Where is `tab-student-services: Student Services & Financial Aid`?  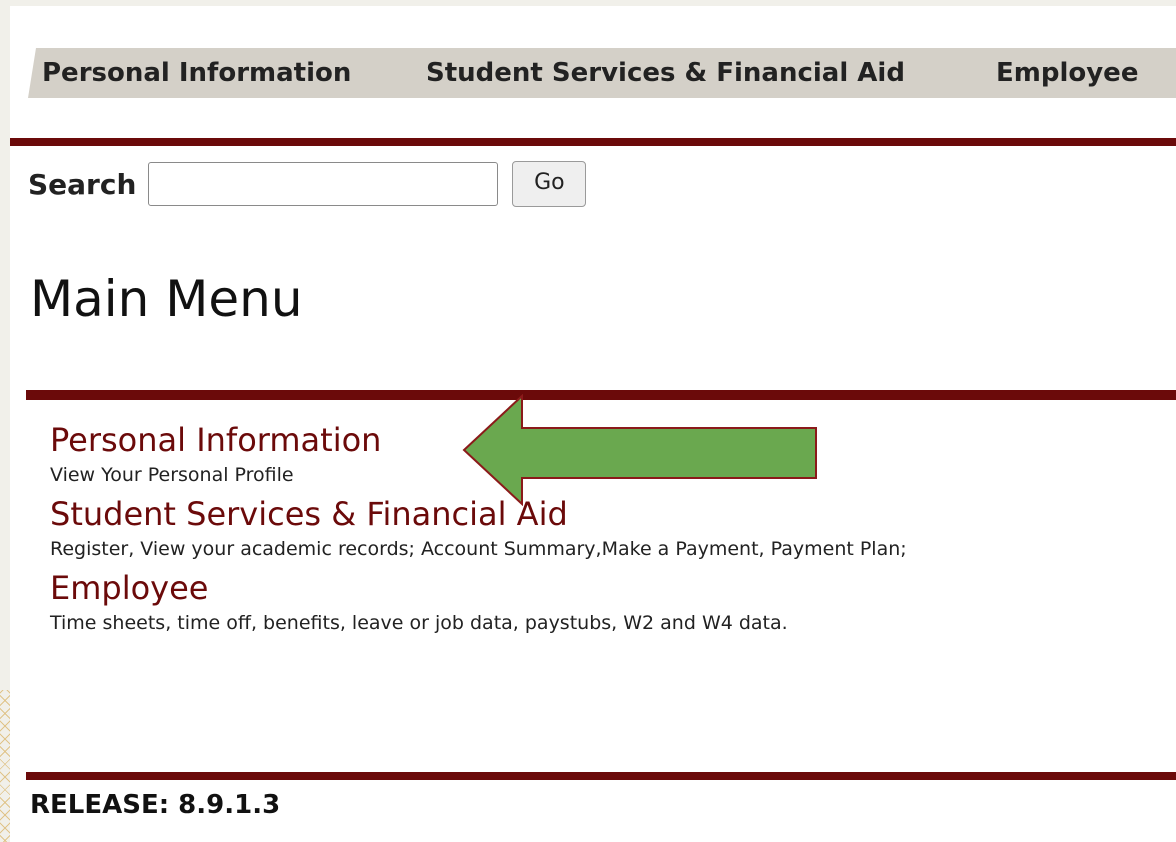
tab-student-services: Student Services & Financial Aid is located at coordinates (706, 73).